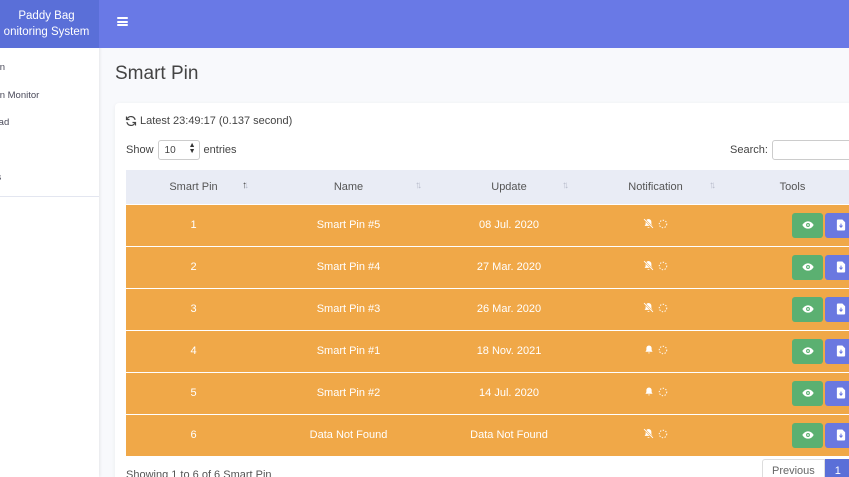 This screenshot has height=477, width=849. I want to click on brand: Paddy Bag onitoring System, so click(49, 24).